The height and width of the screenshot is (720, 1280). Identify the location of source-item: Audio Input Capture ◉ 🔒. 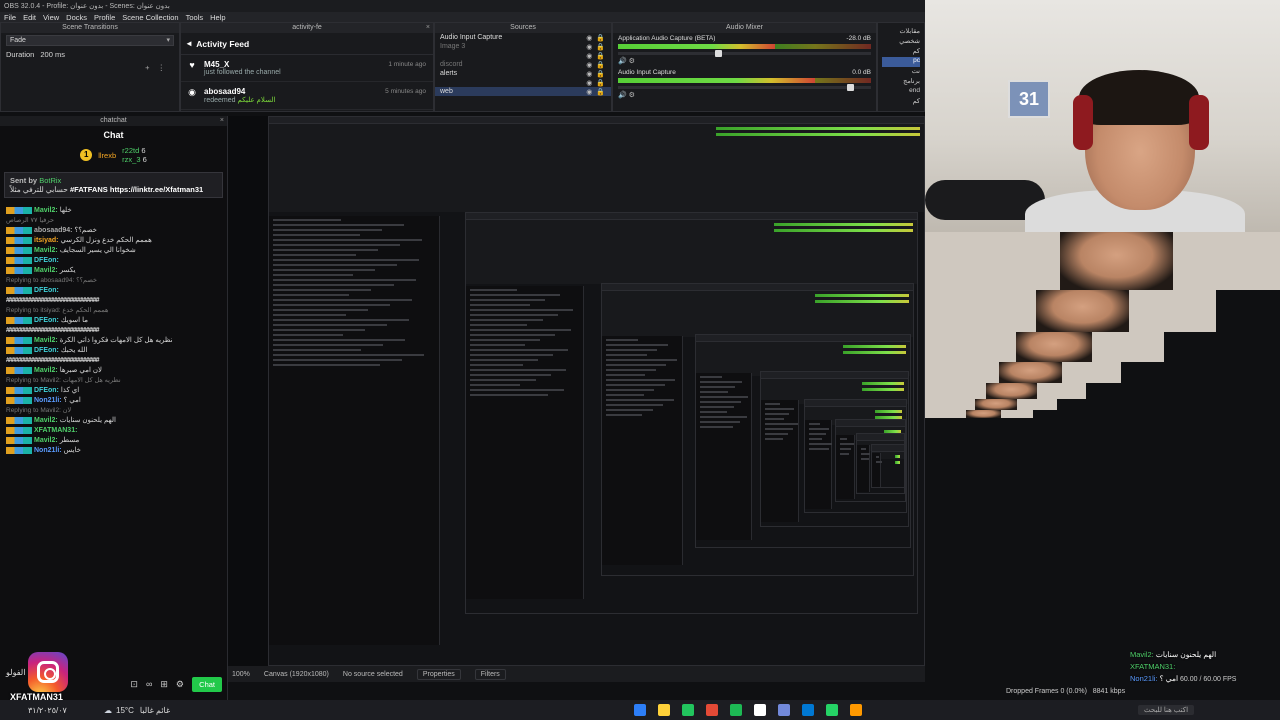
(523, 37).